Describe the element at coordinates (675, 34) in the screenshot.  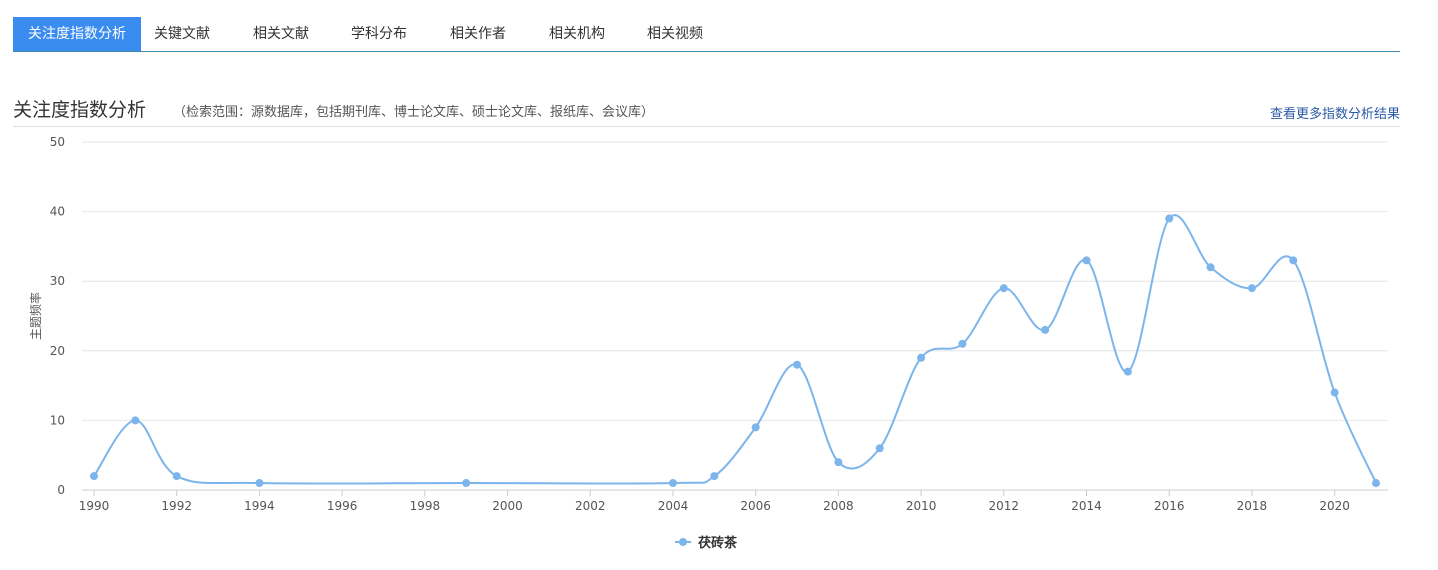
I see `tab-6: 相关视频` at that location.